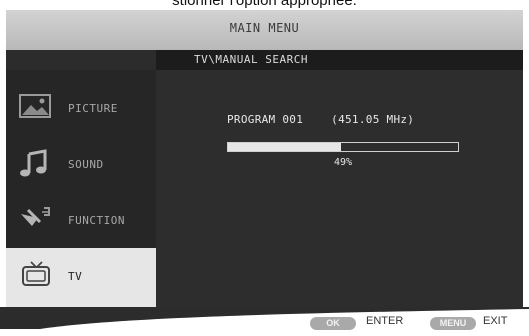  I want to click on program-frequency: (451.05 MHz), so click(373, 119).